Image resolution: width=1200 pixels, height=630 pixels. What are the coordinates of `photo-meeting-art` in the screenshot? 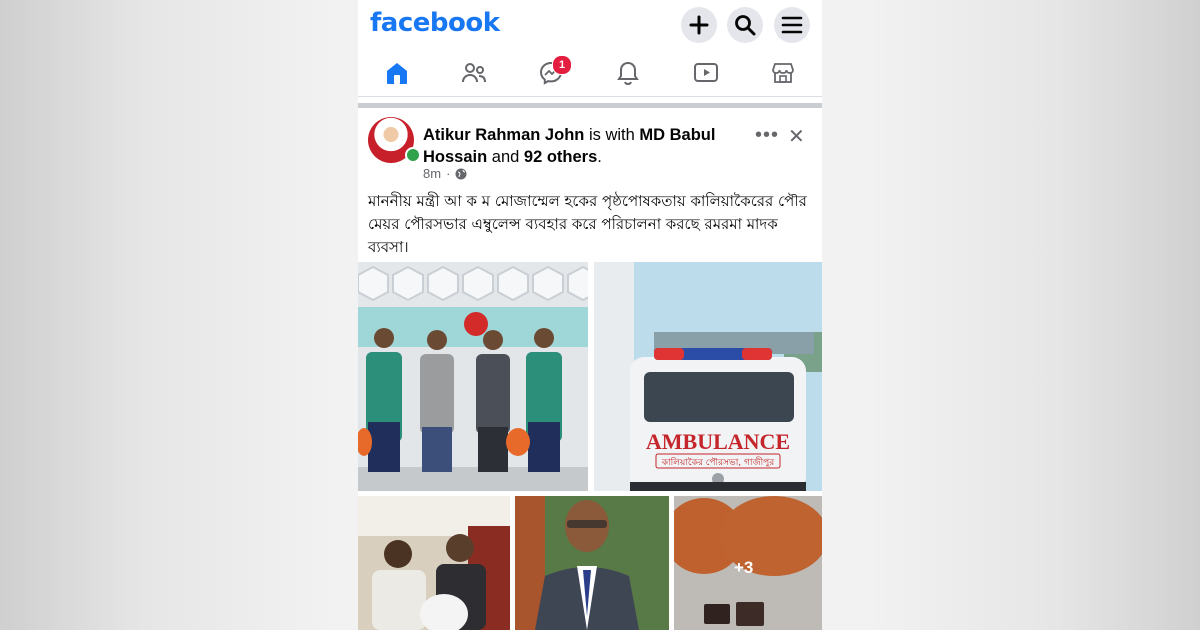 It's located at (434, 563).